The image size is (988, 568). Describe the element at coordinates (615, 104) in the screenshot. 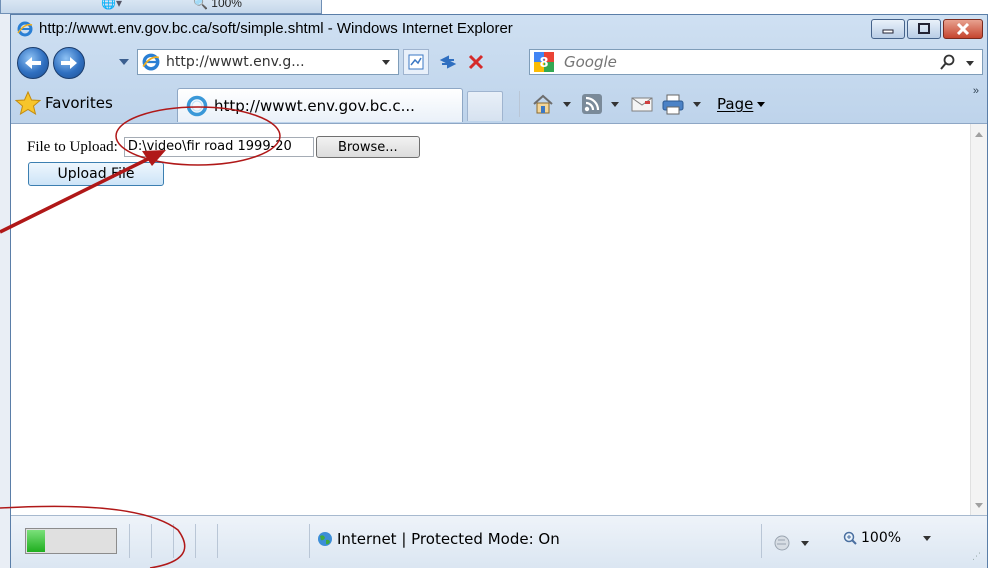

I see `feeds-dropdown` at that location.